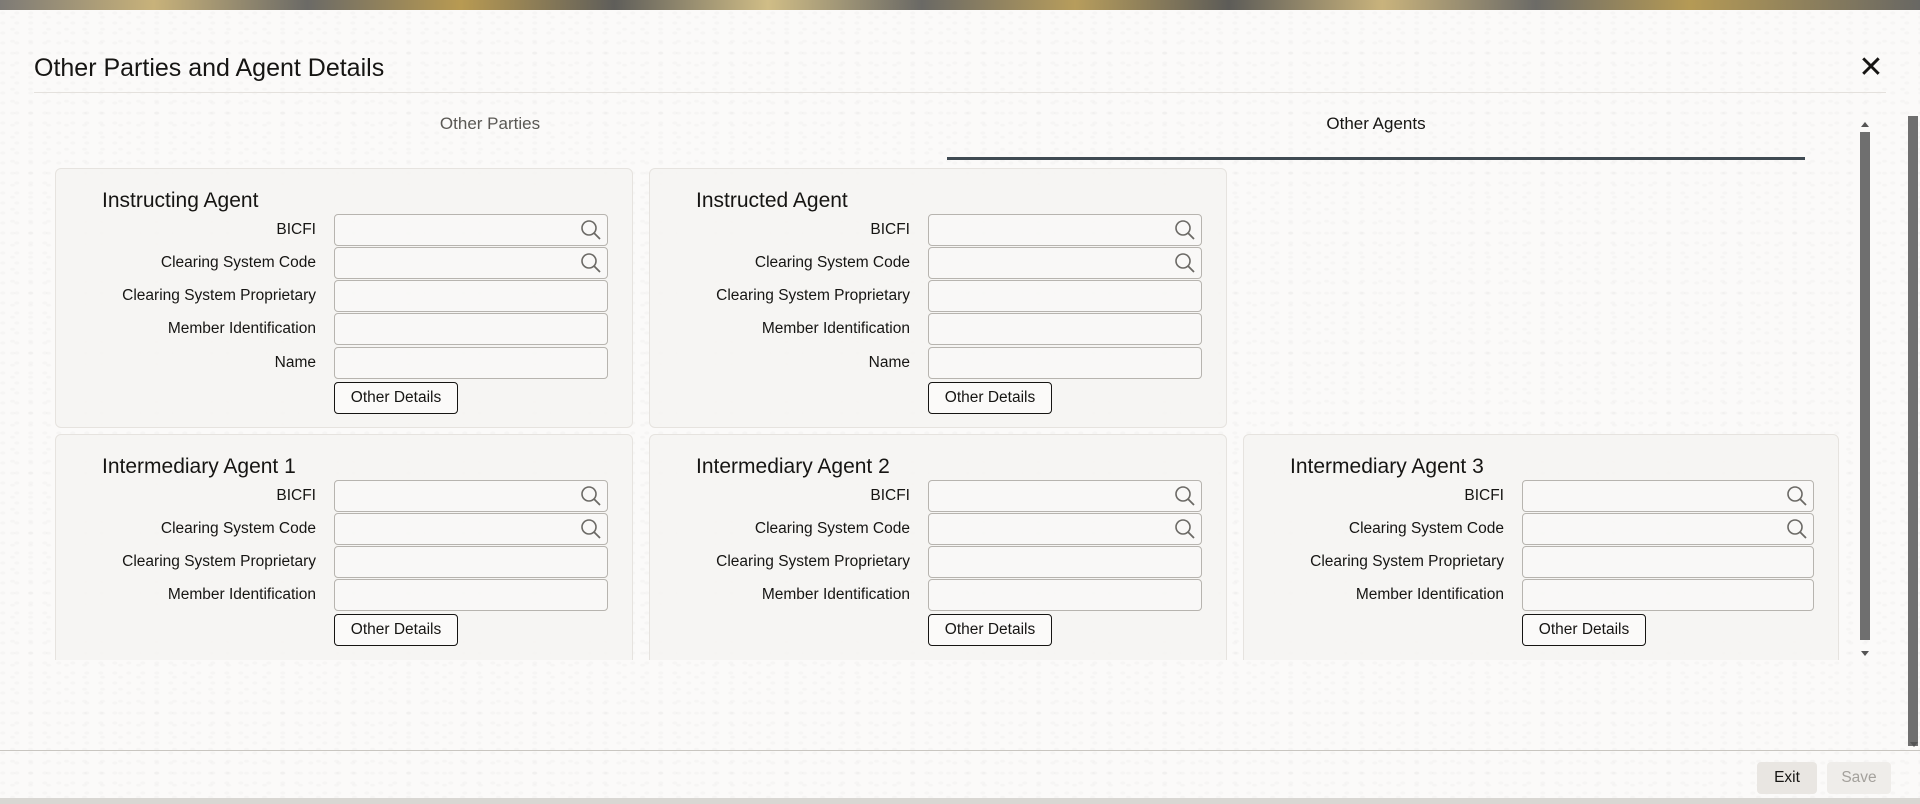  Describe the element at coordinates (1865, 653) in the screenshot. I see `scroll-down-arrow-icon` at that location.